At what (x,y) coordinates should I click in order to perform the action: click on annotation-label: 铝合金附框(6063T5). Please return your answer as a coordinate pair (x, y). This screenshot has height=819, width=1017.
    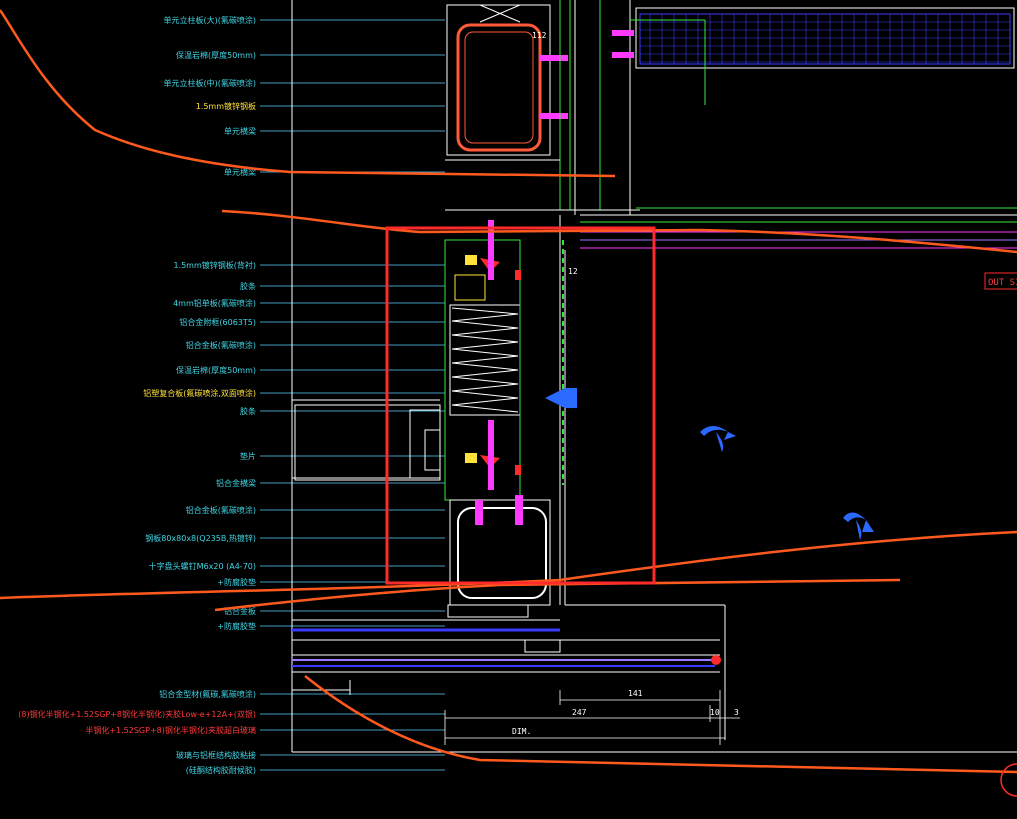
    Looking at the image, I should click on (217, 322).